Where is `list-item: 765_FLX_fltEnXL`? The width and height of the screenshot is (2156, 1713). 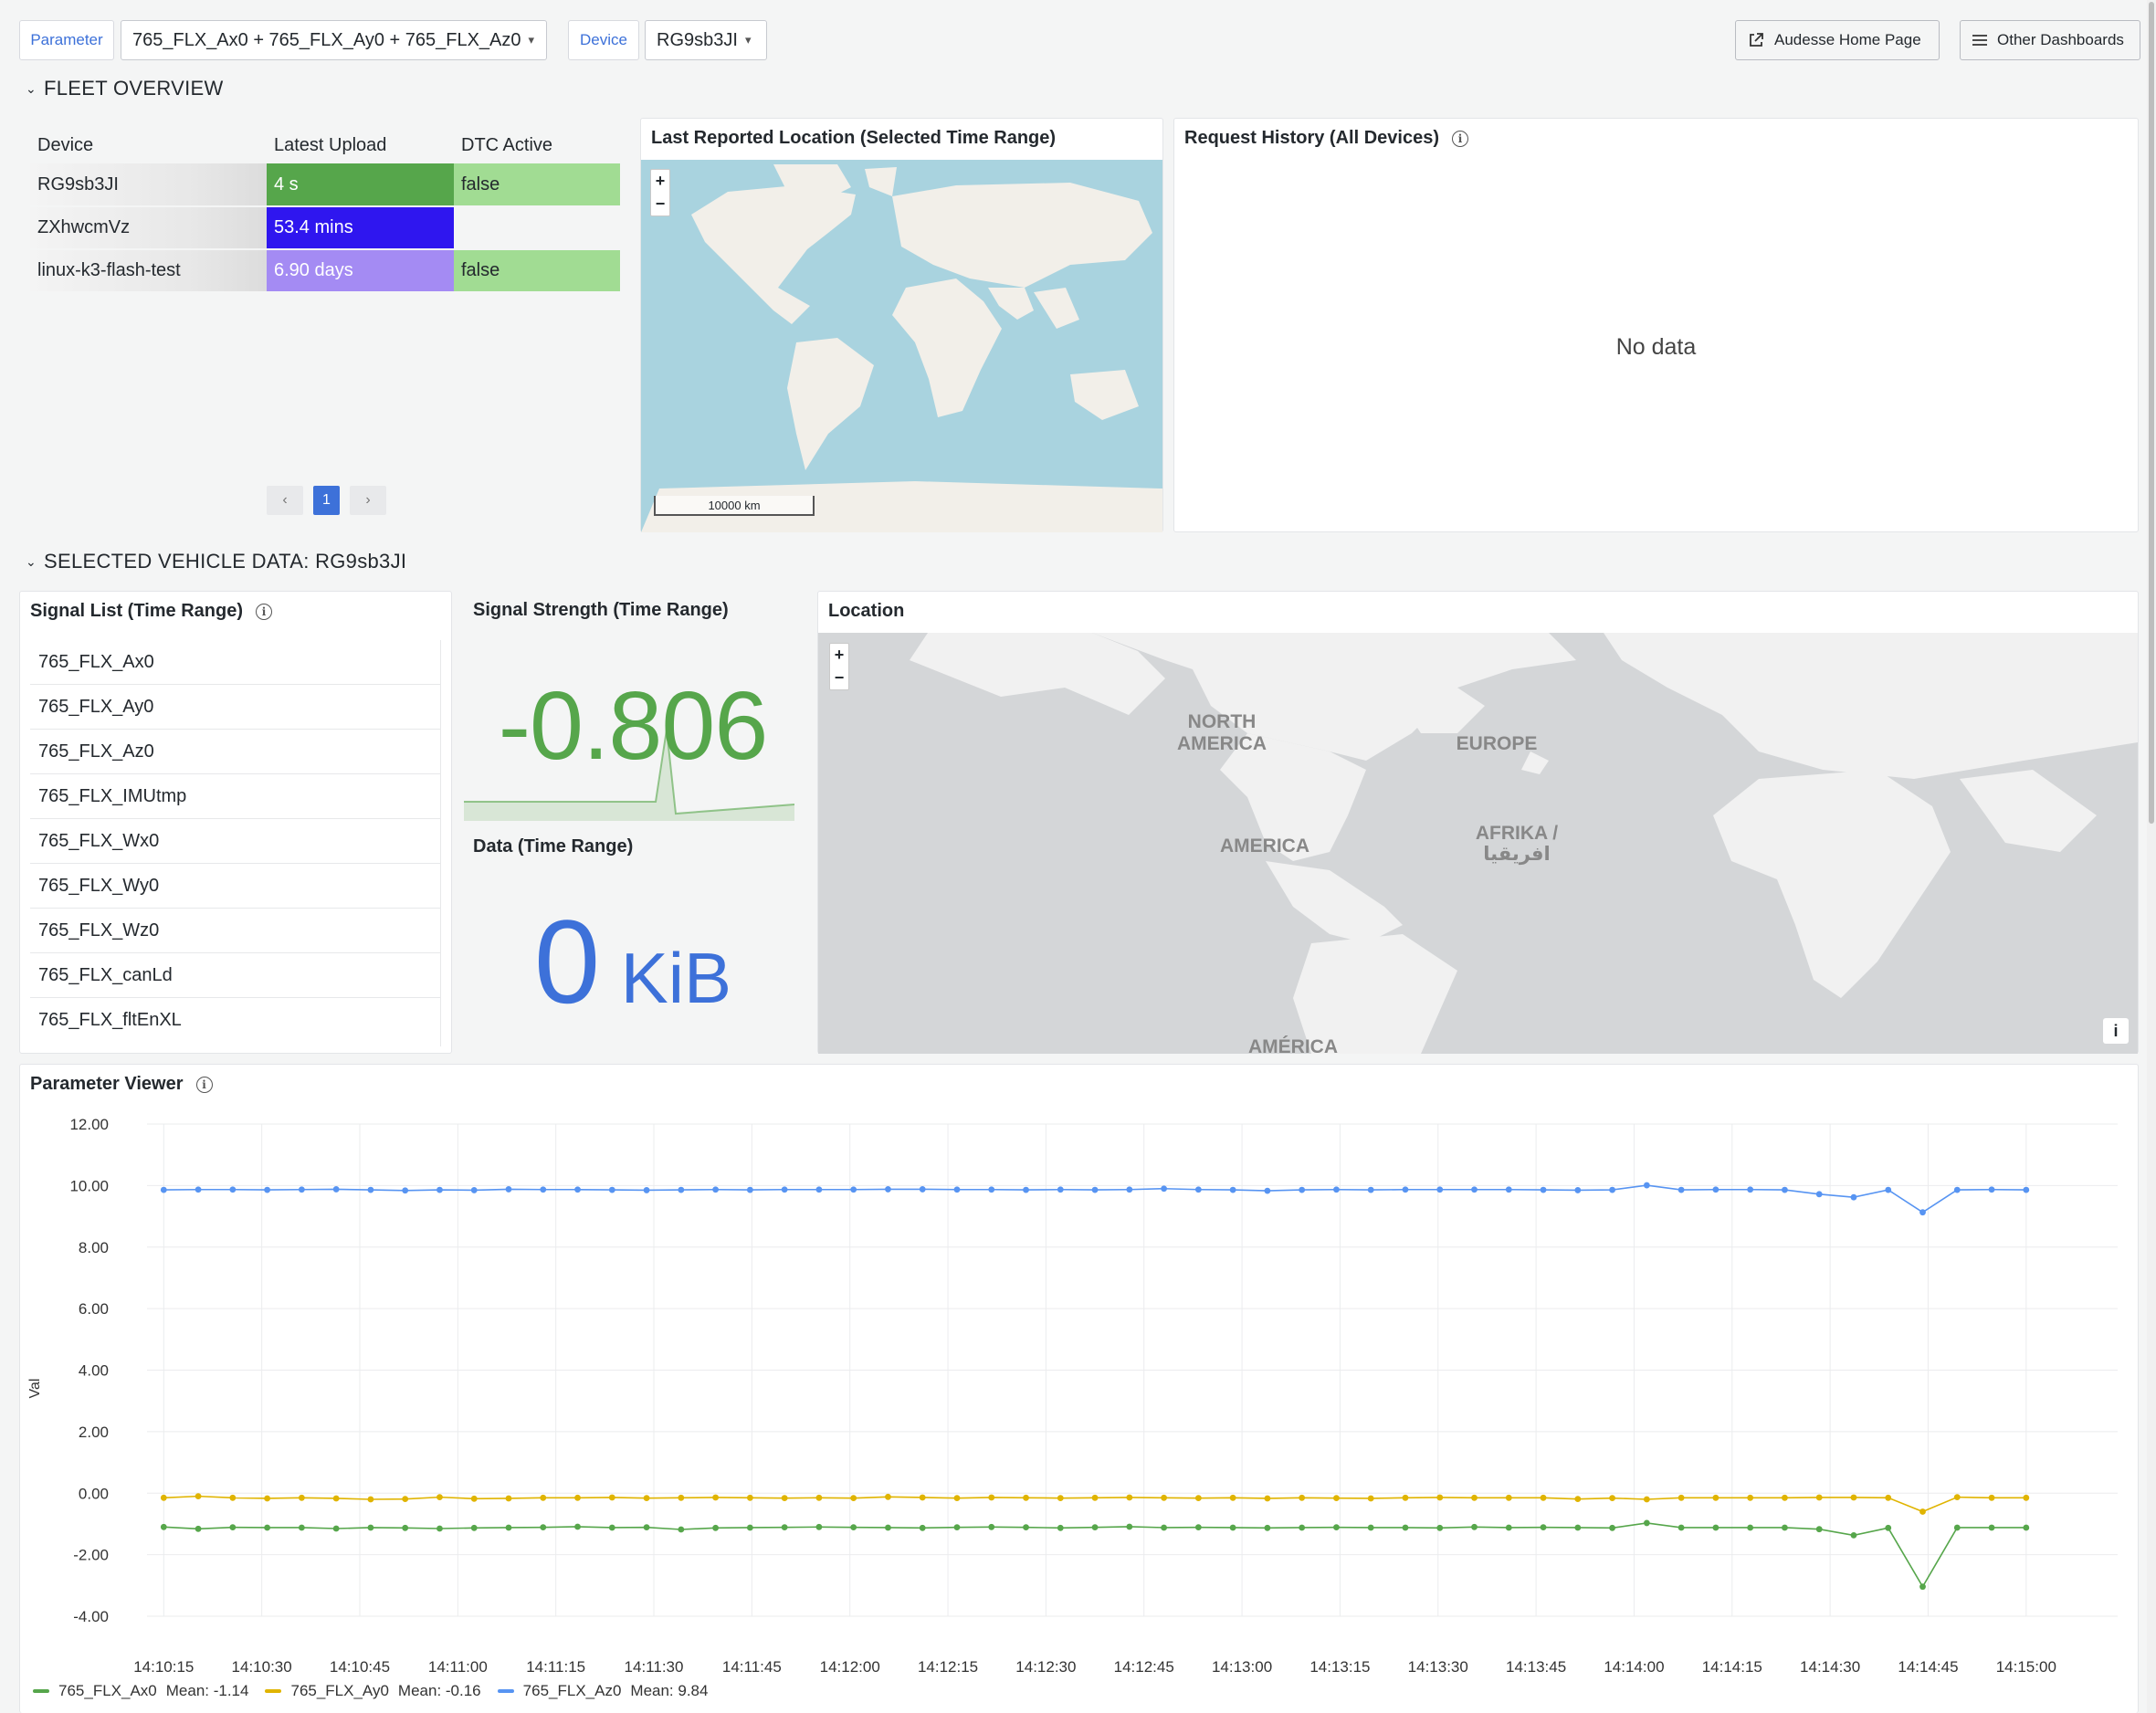 list-item: 765_FLX_fltEnXL is located at coordinates (235, 1020).